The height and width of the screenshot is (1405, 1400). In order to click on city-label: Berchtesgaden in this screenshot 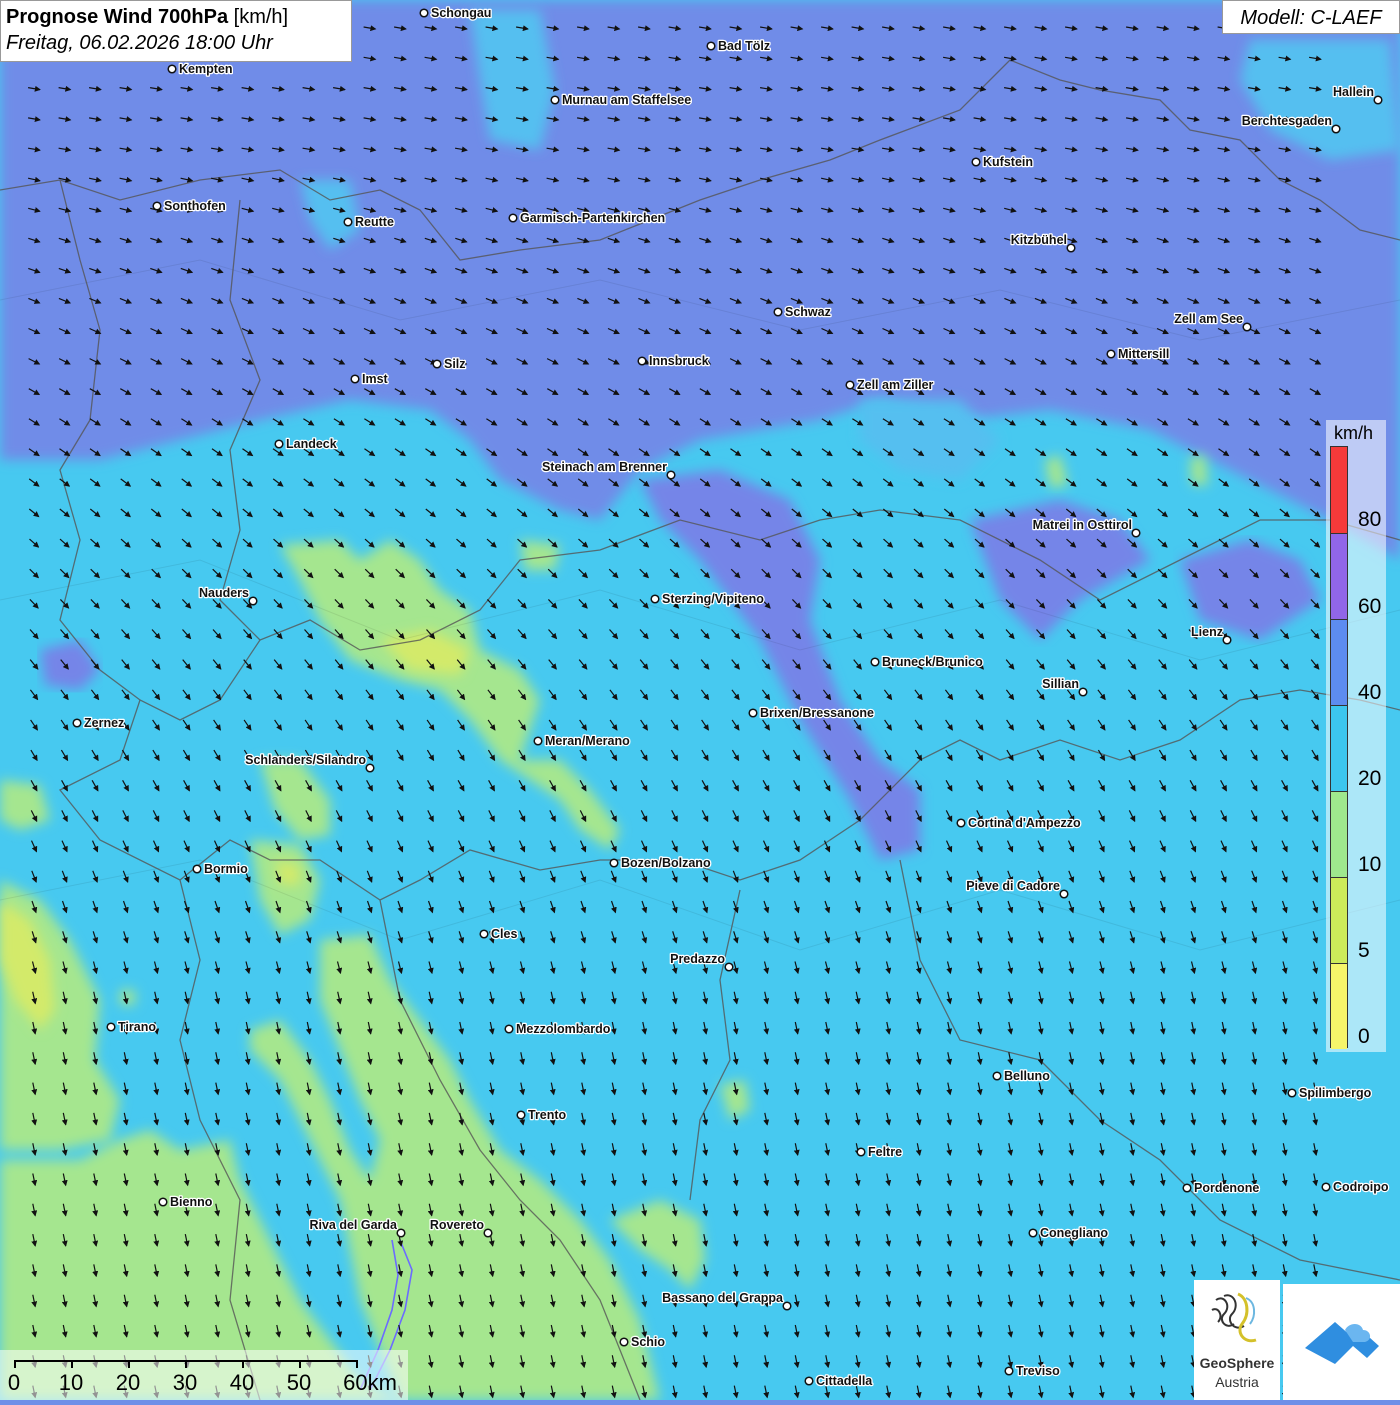, I will do `click(1287, 121)`.